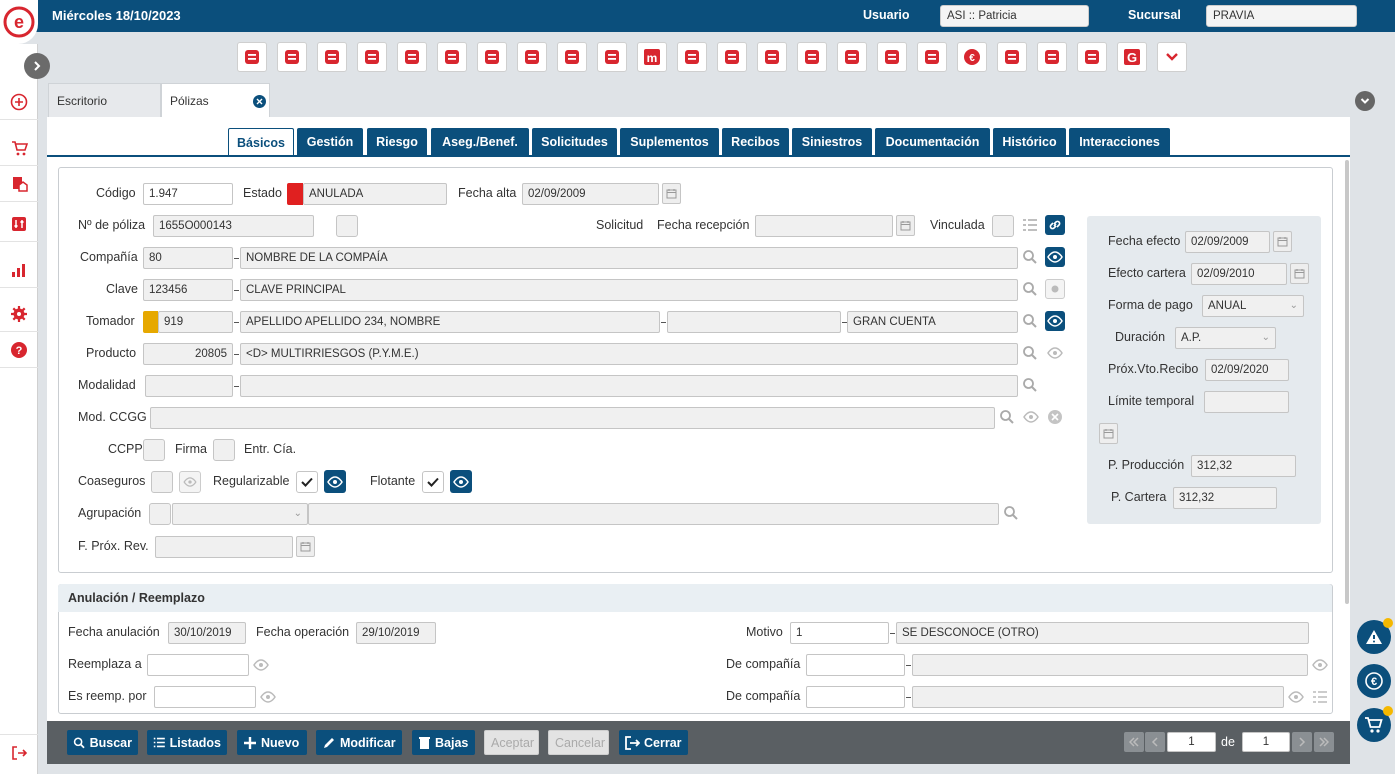  What do you see at coordinates (692, 57) in the screenshot?
I see `house-doc-icon` at bounding box center [692, 57].